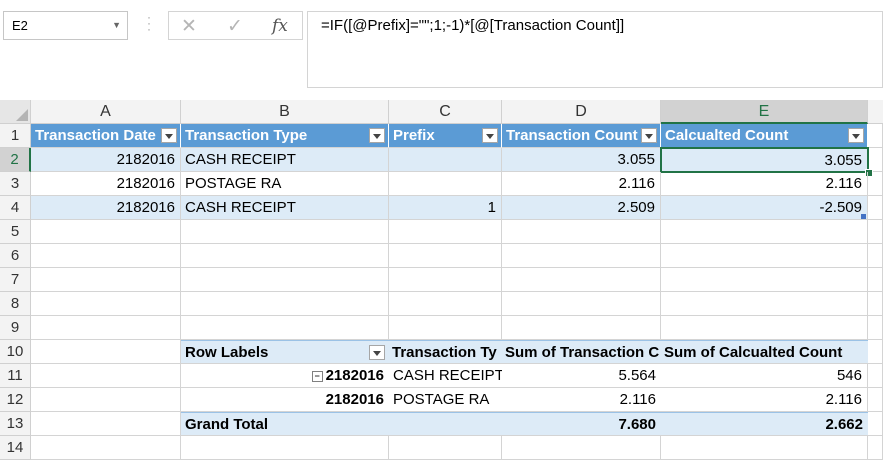 The height and width of the screenshot is (460, 883). I want to click on pivot-header-cell: Sum of Transaction C, so click(581, 352).